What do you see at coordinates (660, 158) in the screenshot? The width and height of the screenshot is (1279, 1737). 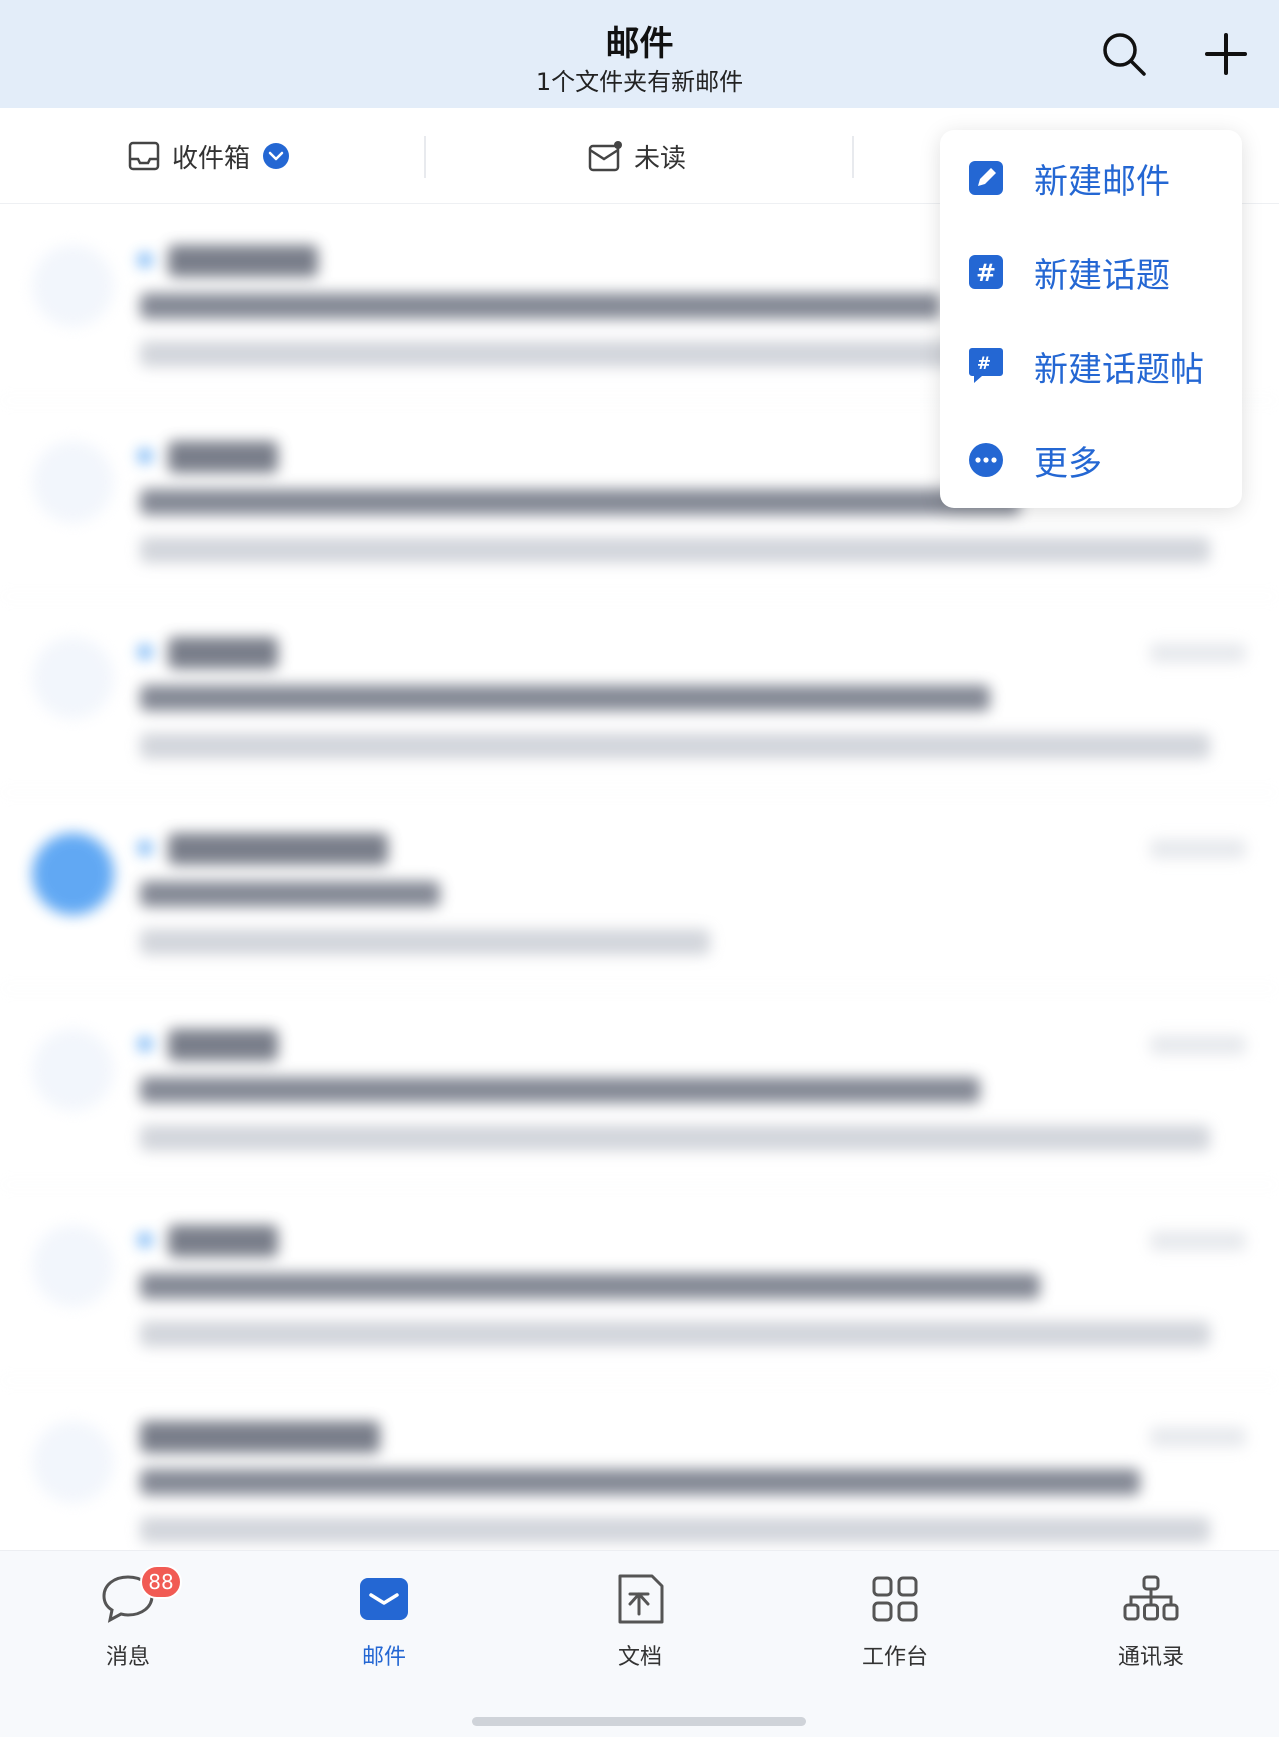 I see `unread-label: 未读` at bounding box center [660, 158].